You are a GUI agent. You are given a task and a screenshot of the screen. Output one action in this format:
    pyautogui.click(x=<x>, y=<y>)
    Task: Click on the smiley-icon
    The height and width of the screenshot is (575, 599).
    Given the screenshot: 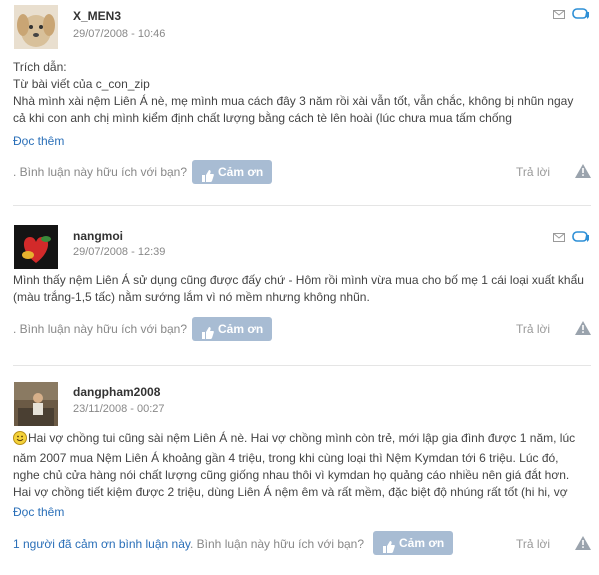 What is the action you would take?
    pyautogui.click(x=20, y=440)
    